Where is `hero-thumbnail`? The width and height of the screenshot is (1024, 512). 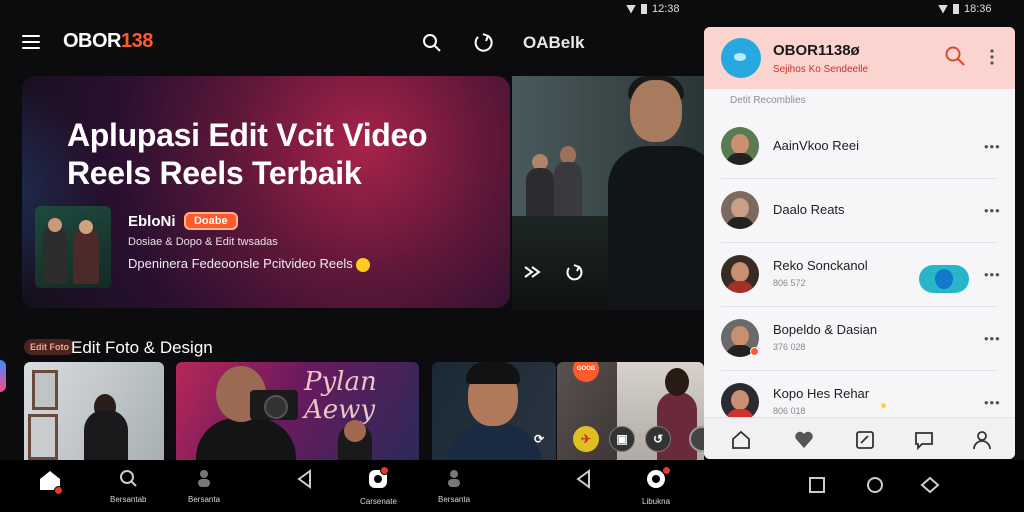
hero-thumbnail is located at coordinates (73, 247).